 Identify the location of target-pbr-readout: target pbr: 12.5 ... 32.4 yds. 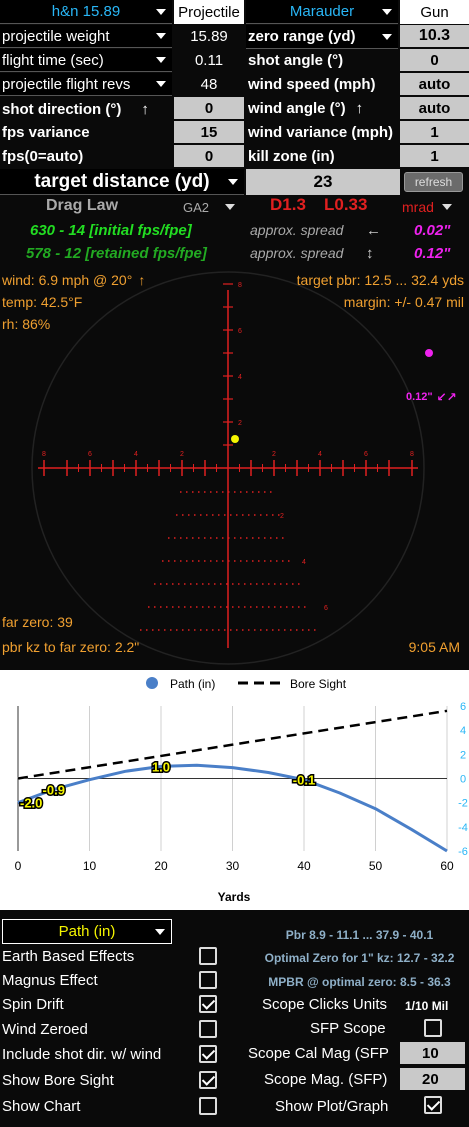
(380, 280).